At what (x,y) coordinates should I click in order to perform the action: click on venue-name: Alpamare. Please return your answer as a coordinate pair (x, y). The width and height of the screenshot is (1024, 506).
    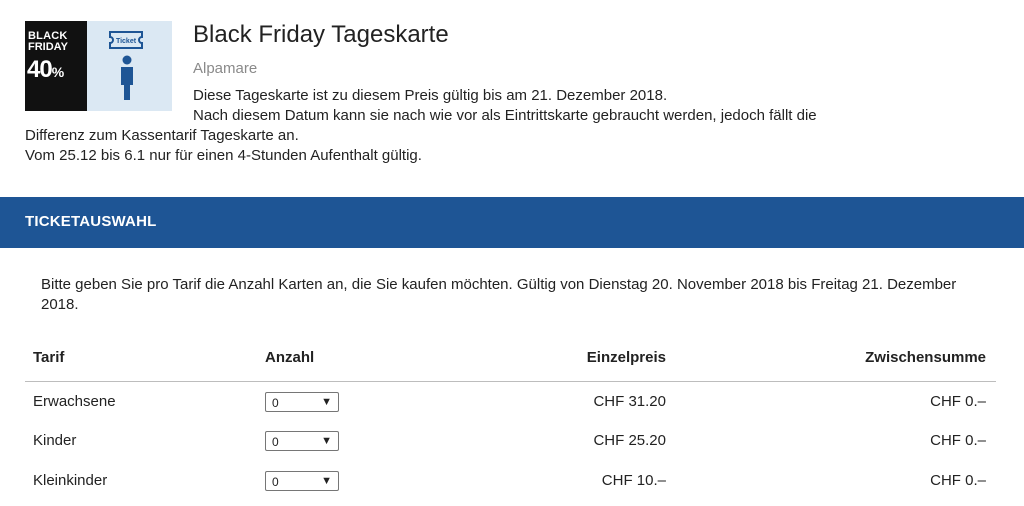
    Looking at the image, I should click on (225, 68).